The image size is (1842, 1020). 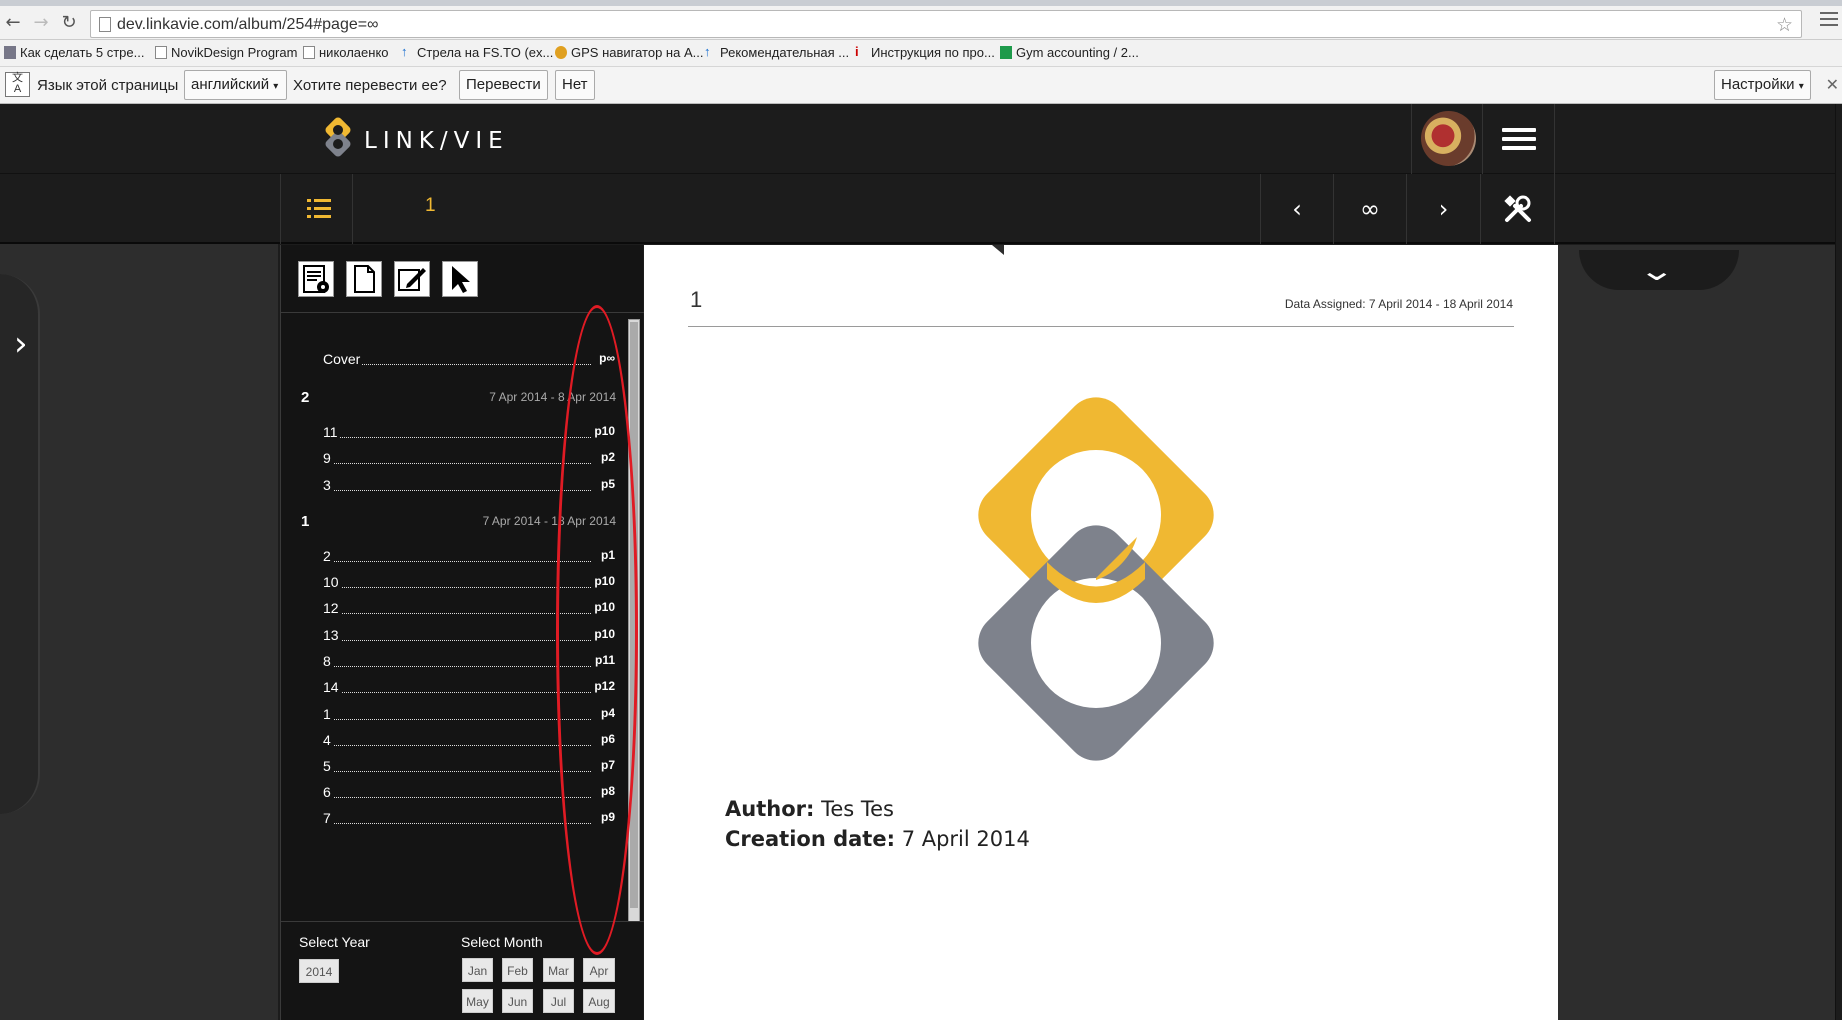 What do you see at coordinates (857, 51) in the screenshot?
I see `info-icon: i` at bounding box center [857, 51].